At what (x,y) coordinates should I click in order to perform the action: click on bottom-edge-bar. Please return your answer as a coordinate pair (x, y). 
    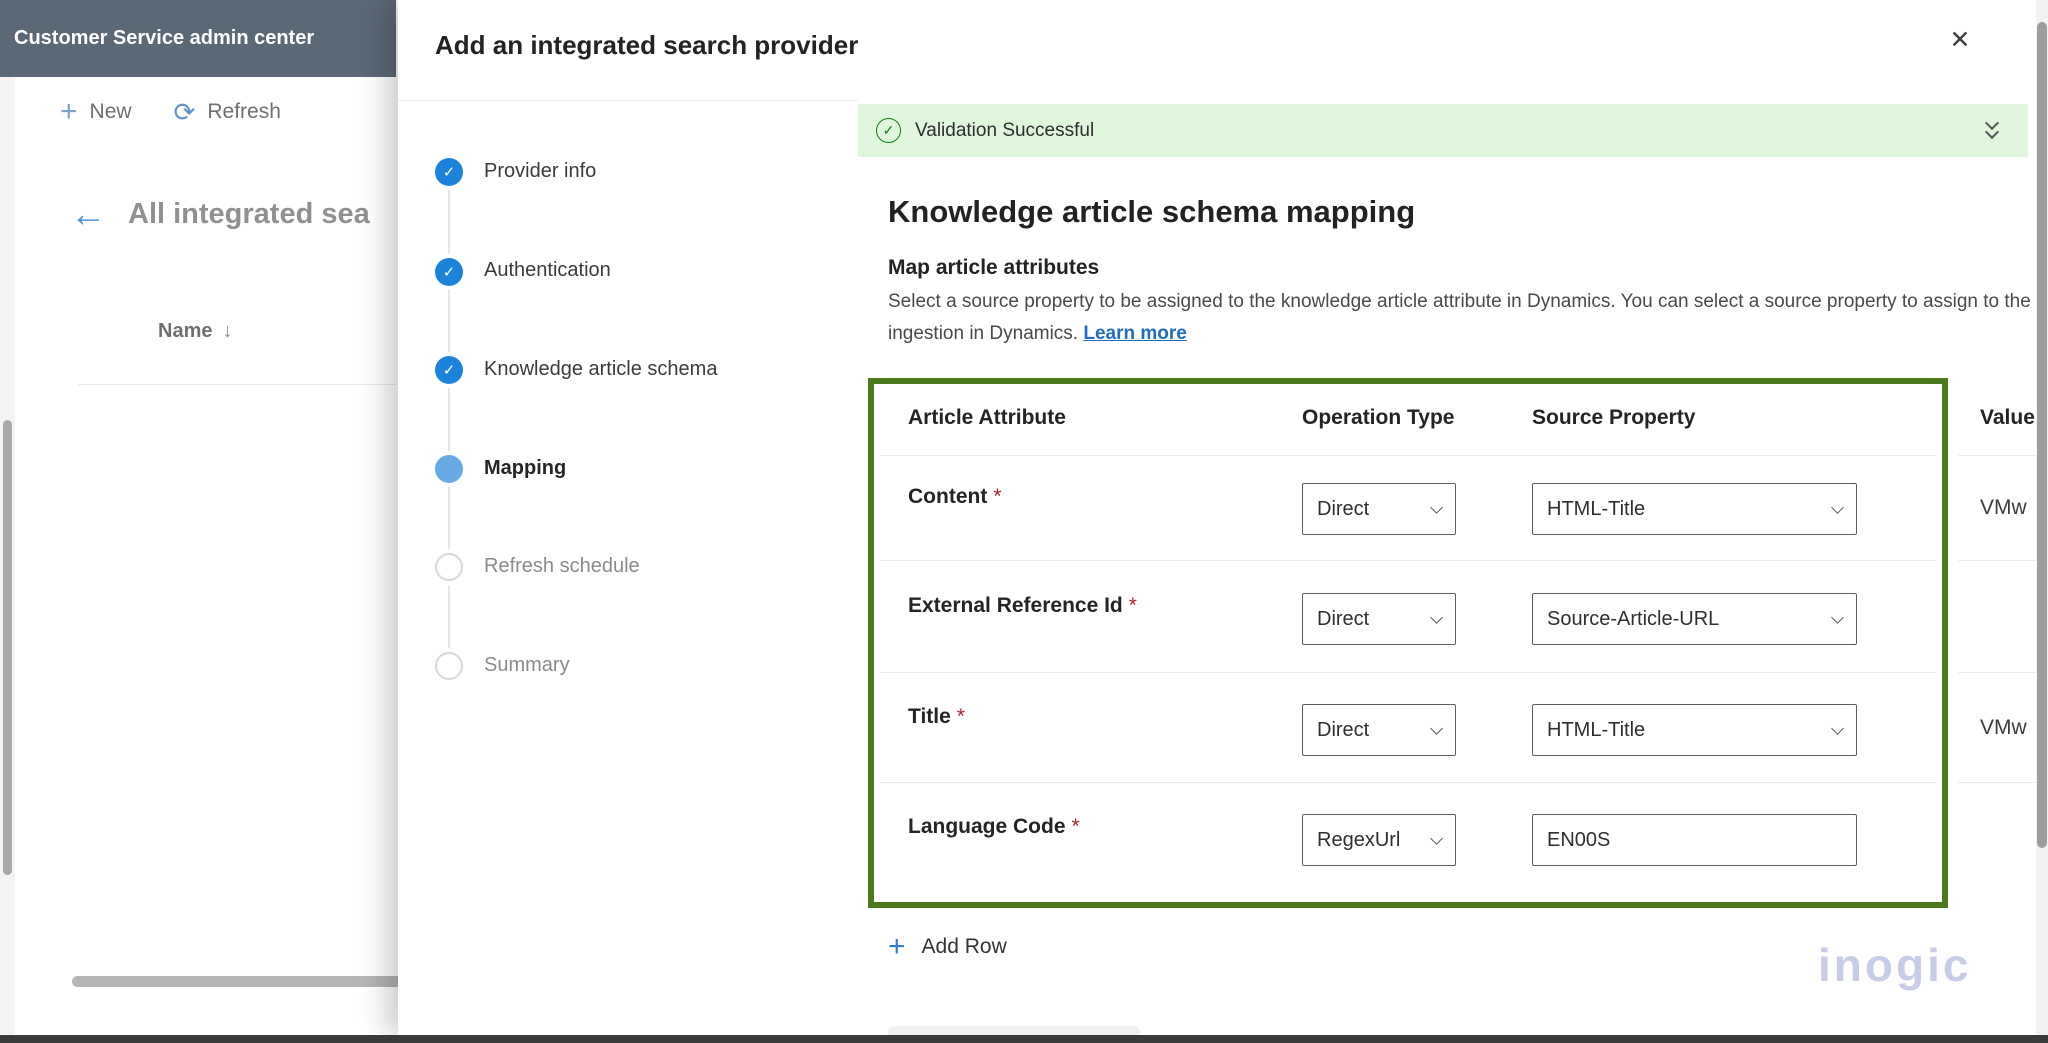
    Looking at the image, I should click on (1024, 1039).